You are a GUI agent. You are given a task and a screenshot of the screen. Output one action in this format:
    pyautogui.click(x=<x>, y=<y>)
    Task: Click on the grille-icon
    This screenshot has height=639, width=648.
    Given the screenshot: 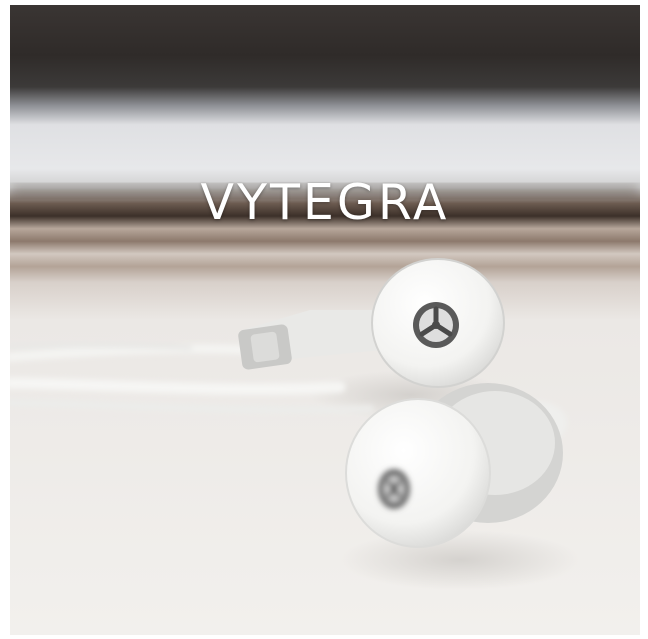 What is the action you would take?
    pyautogui.click(x=394, y=489)
    